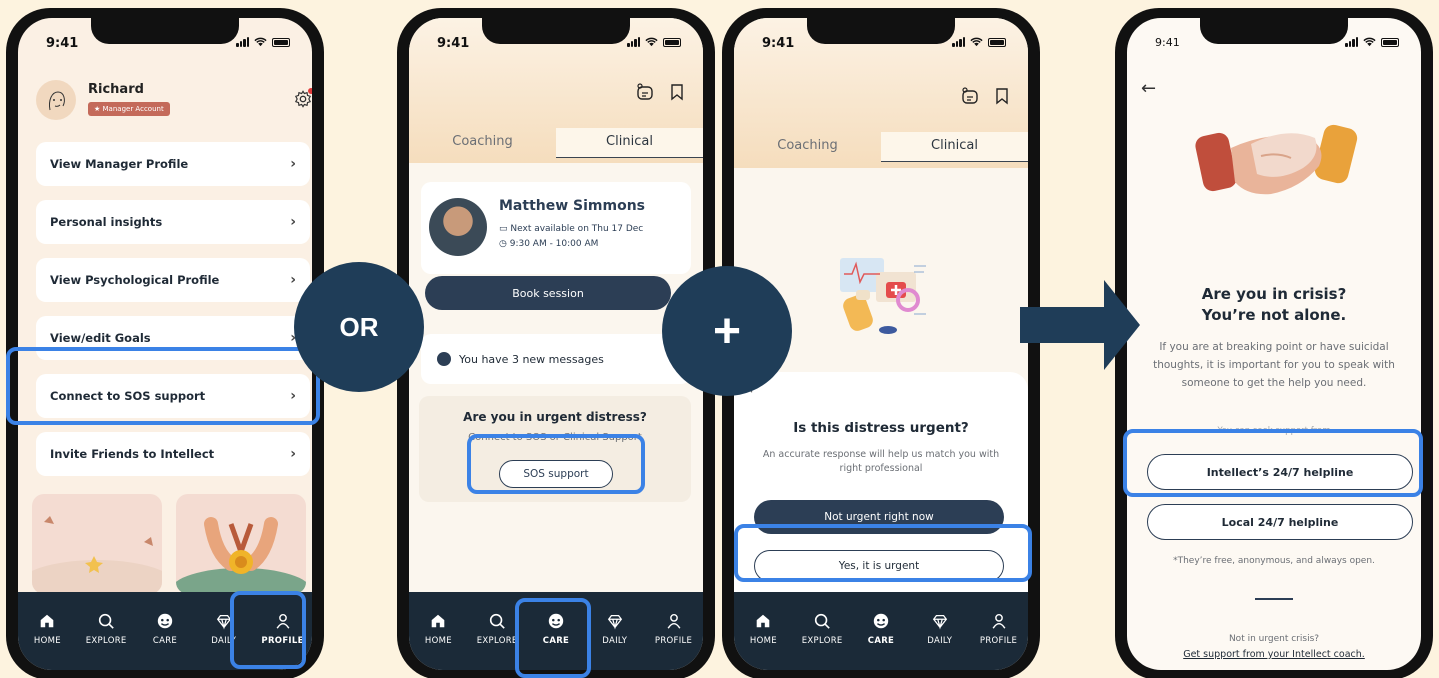 This screenshot has height=678, width=1439. Describe the element at coordinates (1274, 305) in the screenshot. I see `crisis-title: Are you in crisis? You’re not alone.` at that location.